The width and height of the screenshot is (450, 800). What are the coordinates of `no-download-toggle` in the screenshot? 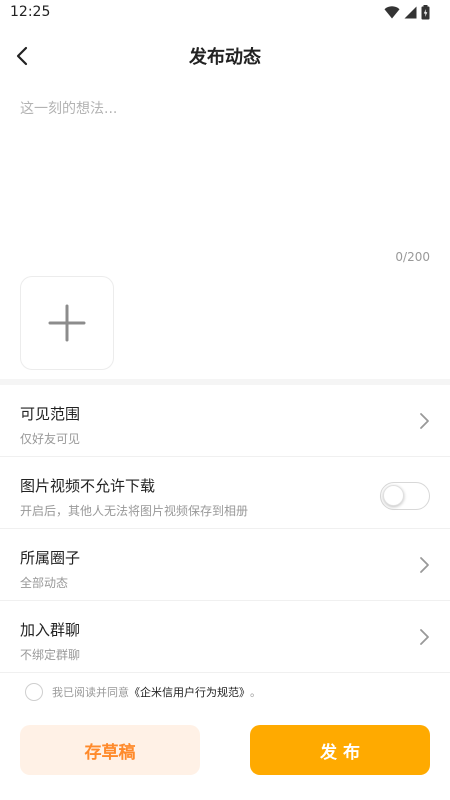 It's located at (405, 496).